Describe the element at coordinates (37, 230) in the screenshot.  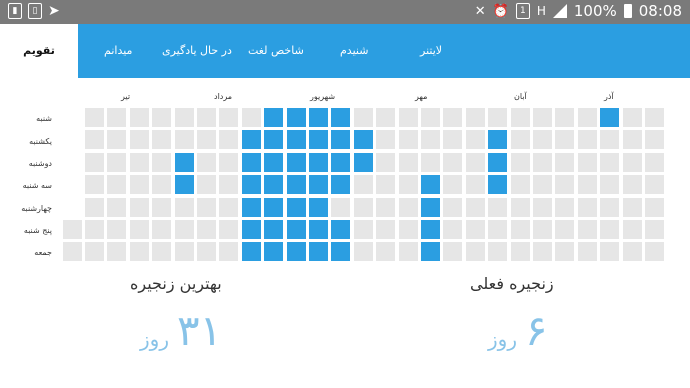
I see `day-label: پنج شنبه` at that location.